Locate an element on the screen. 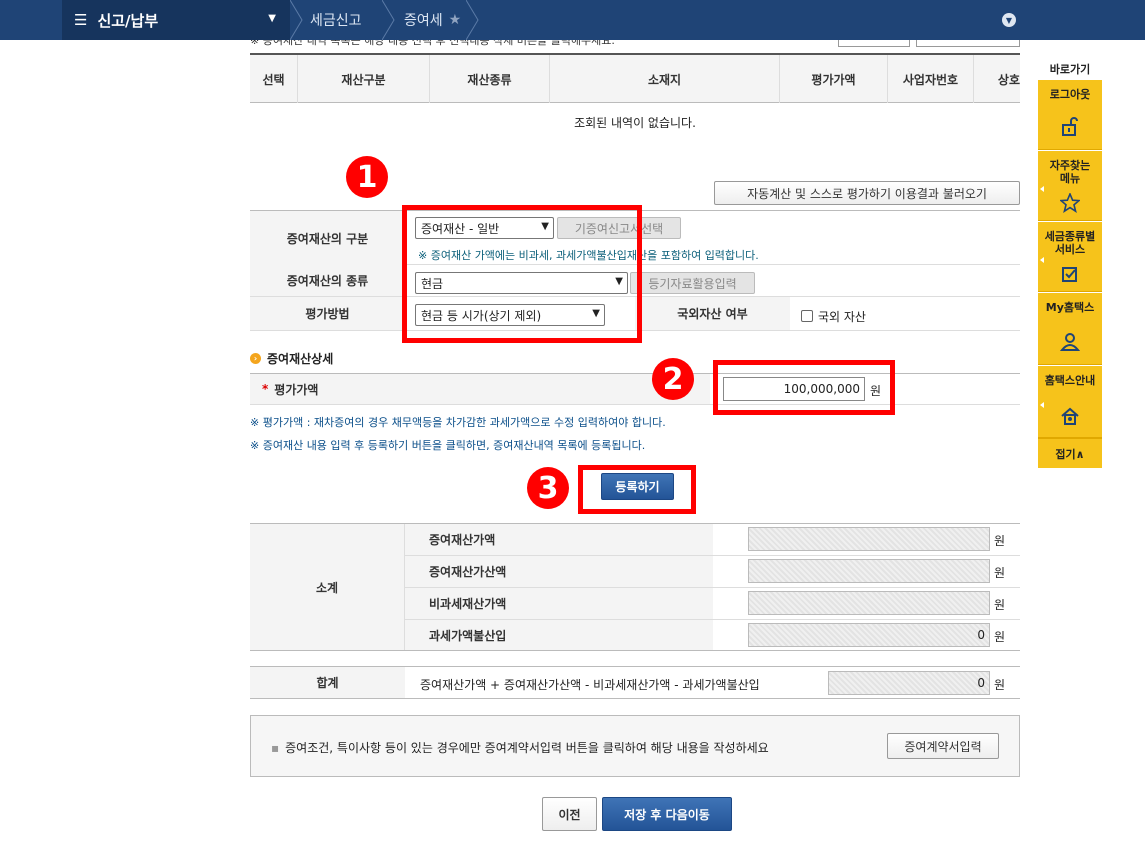  price-row: * 평가가액 is located at coordinates (635, 389).